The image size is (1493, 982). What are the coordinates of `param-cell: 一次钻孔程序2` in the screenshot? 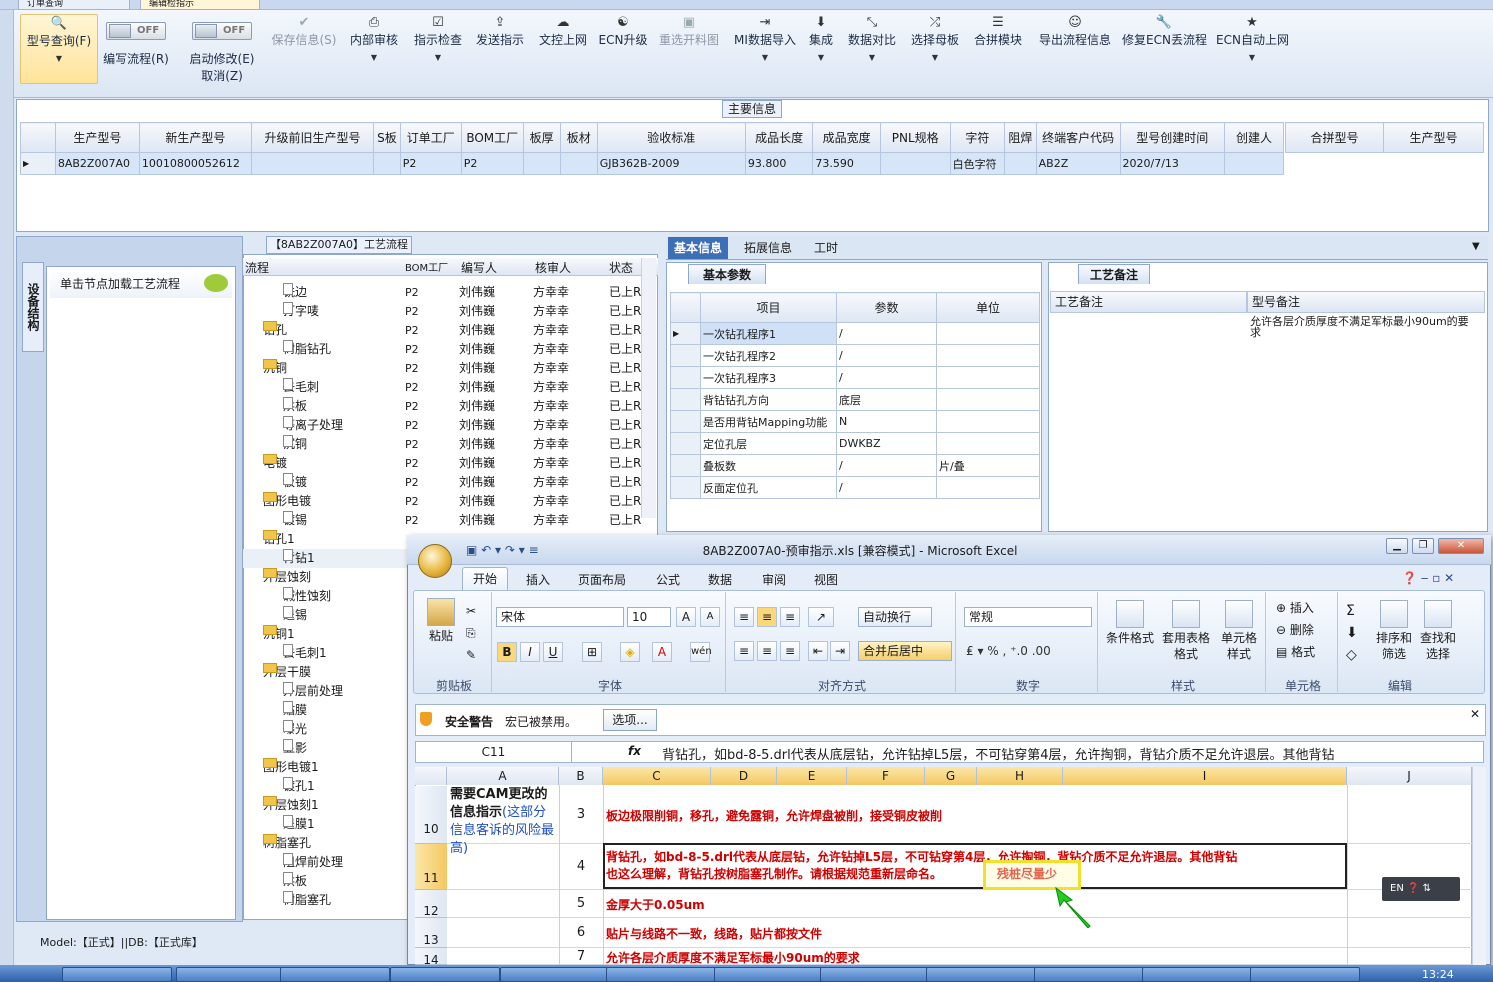 It's located at (768, 355).